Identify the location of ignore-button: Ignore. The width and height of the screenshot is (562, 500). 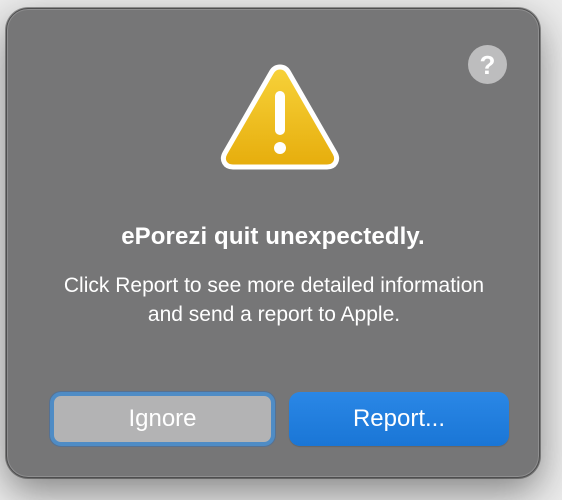
(162, 419).